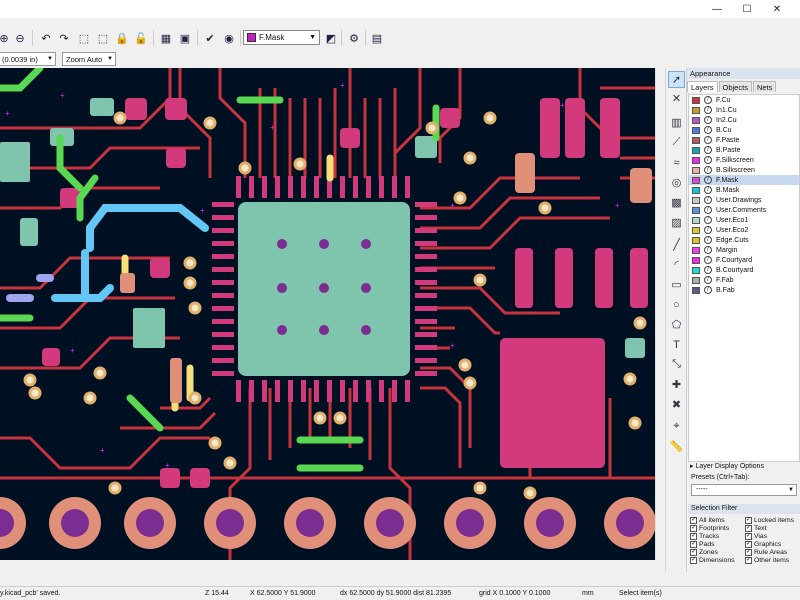 The width and height of the screenshot is (800, 600). What do you see at coordinates (744, 190) in the screenshot?
I see `layer-row: / B.Mask` at bounding box center [744, 190].